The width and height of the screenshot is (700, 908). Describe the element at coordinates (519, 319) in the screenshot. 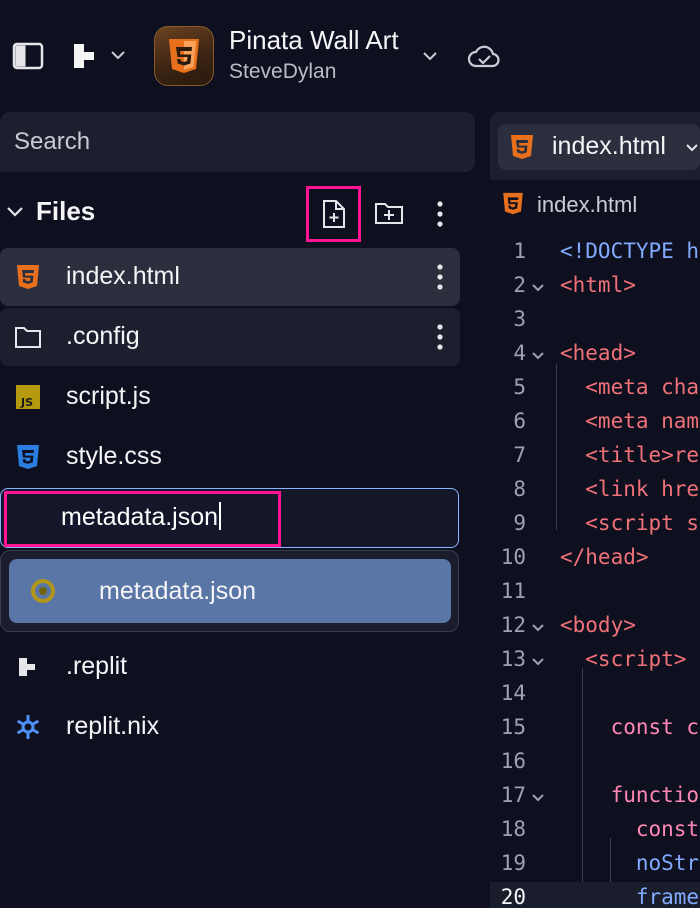

I see `code-line: 3` at that location.